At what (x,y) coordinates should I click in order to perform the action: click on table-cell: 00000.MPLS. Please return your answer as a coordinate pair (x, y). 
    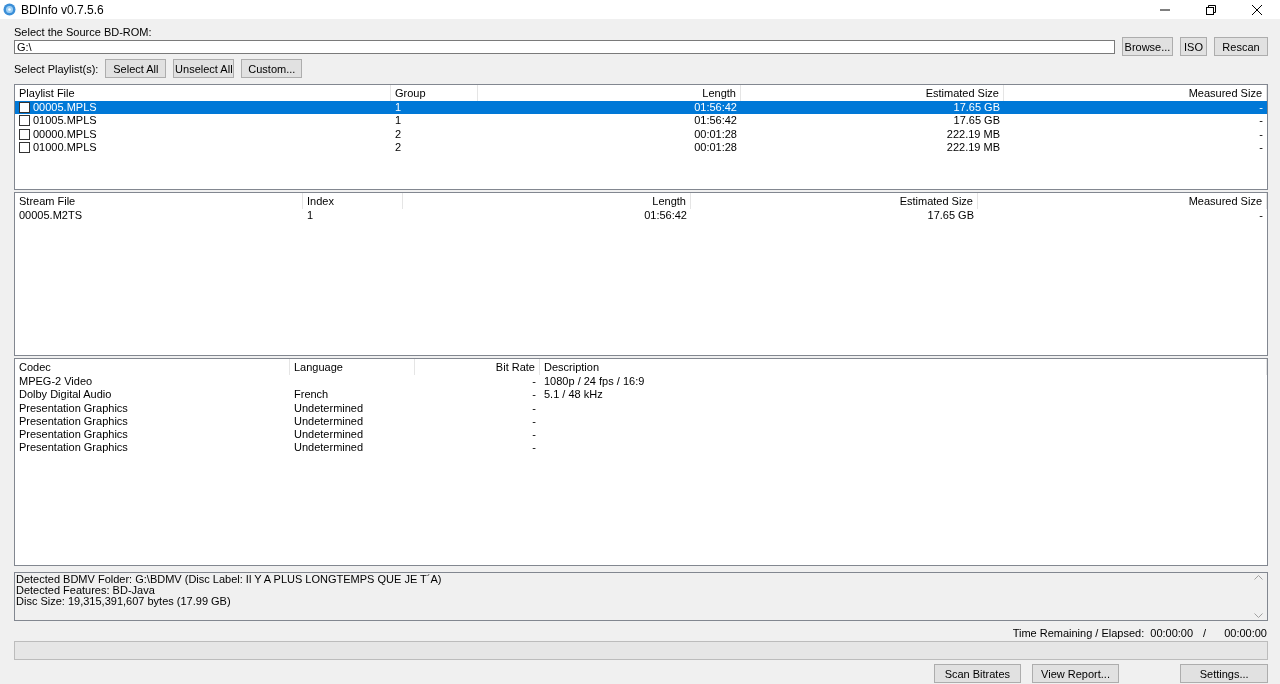
    Looking at the image, I should click on (65, 134).